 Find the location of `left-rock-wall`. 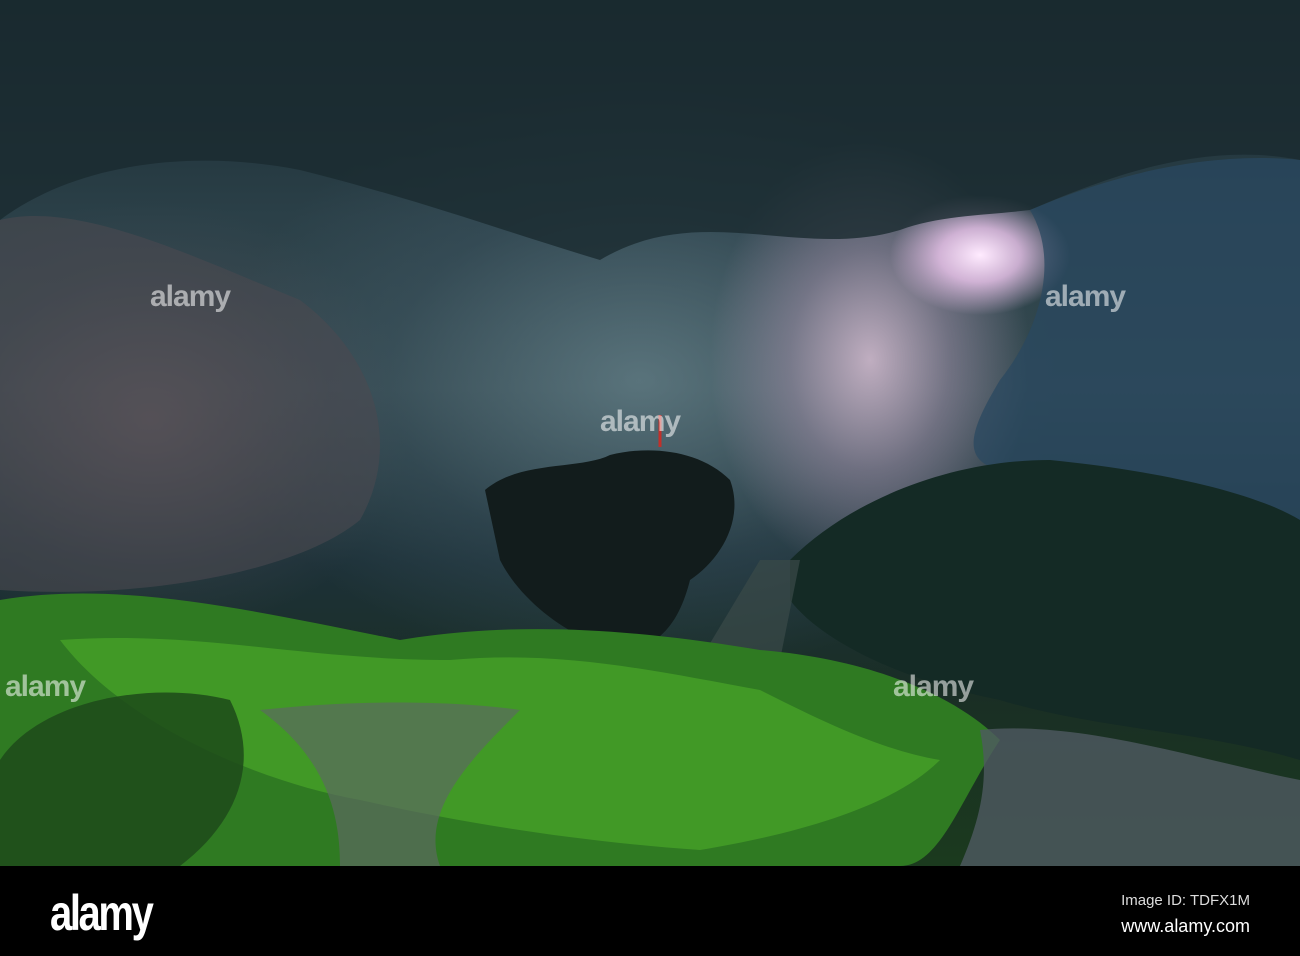

left-rock-wall is located at coordinates (190, 404).